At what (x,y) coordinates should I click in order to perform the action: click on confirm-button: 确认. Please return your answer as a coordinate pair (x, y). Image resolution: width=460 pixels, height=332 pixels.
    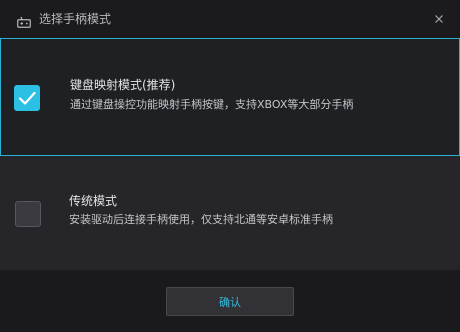
    Looking at the image, I should click on (230, 301).